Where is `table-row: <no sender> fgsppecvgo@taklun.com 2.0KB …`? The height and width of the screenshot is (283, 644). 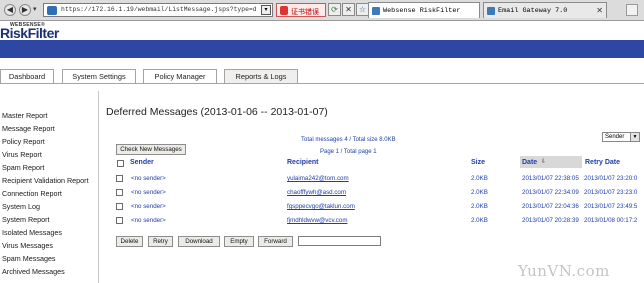
table-row: <no sender> fgsppecvgo@taklun.com 2.0KB … is located at coordinates (380, 209).